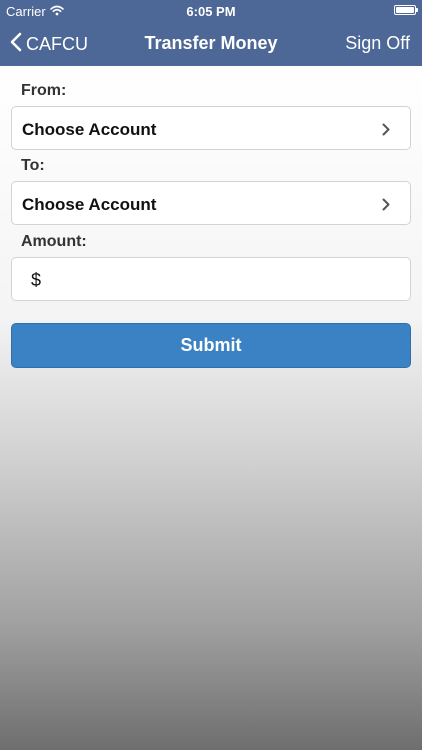  What do you see at coordinates (211, 44) in the screenshot?
I see `nav-bar: CAFCU Transfer Money Sign Off` at bounding box center [211, 44].